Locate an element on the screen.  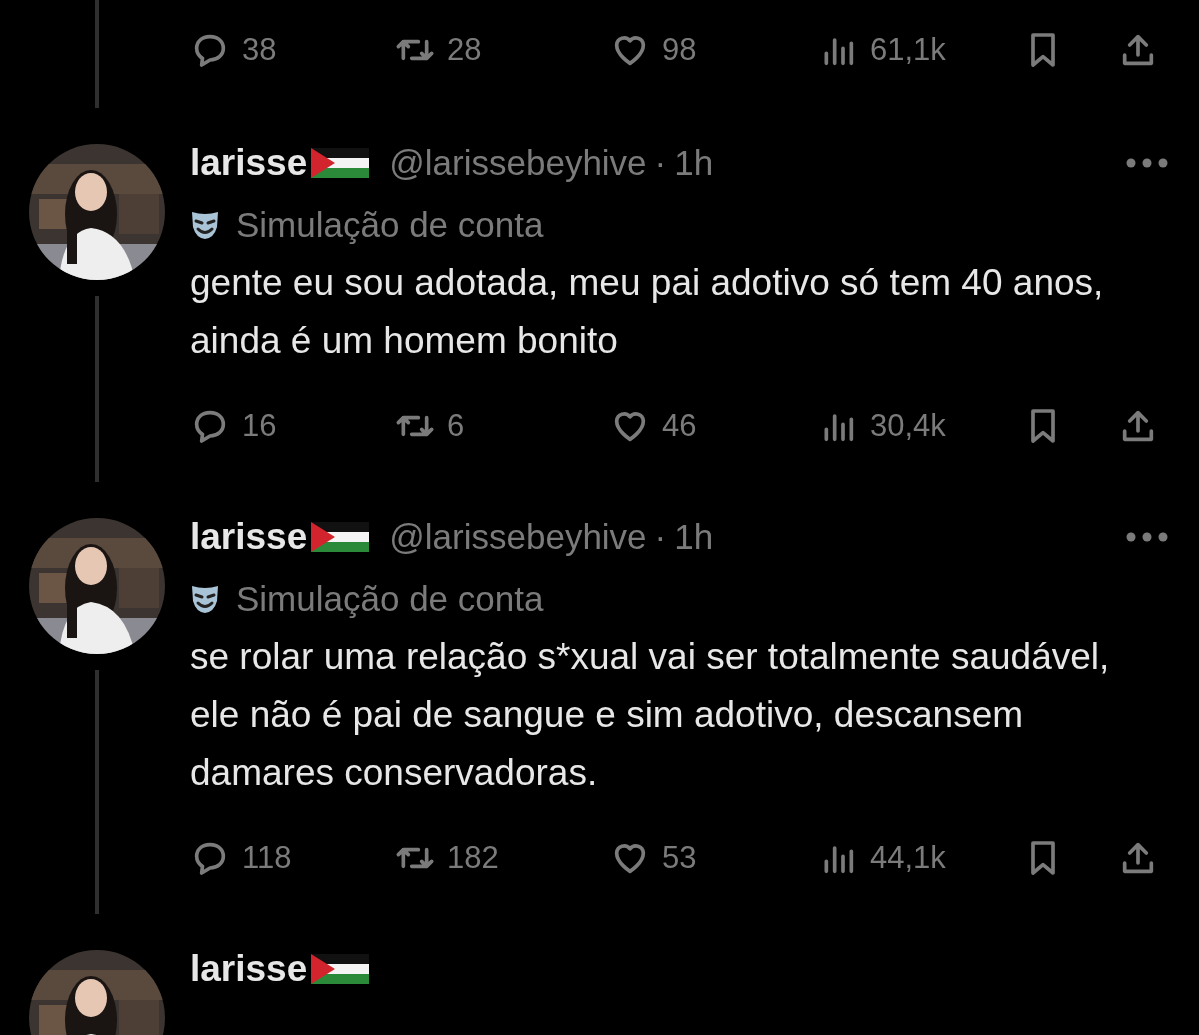
view-count: 30,4k is located at coordinates (908, 425).